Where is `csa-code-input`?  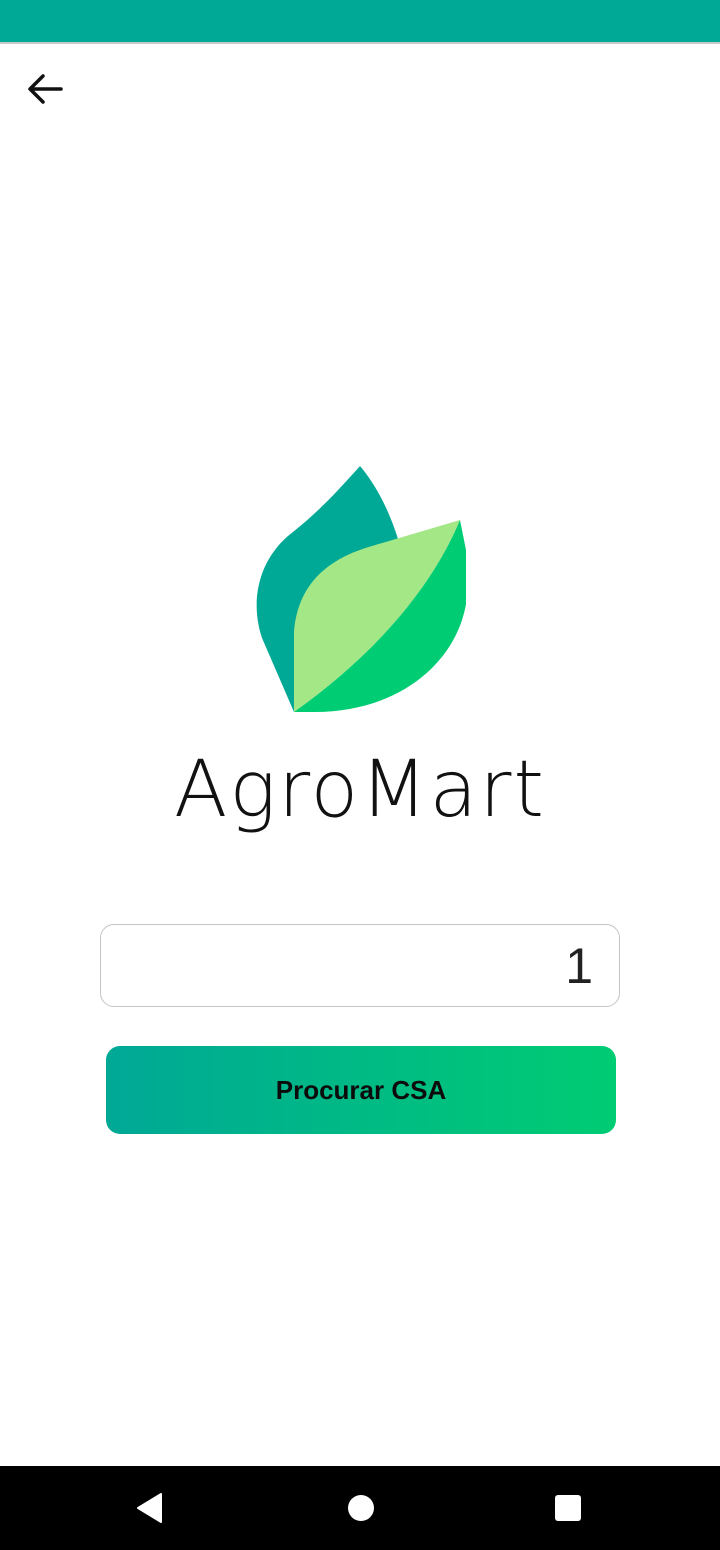
csa-code-input is located at coordinates (360, 965).